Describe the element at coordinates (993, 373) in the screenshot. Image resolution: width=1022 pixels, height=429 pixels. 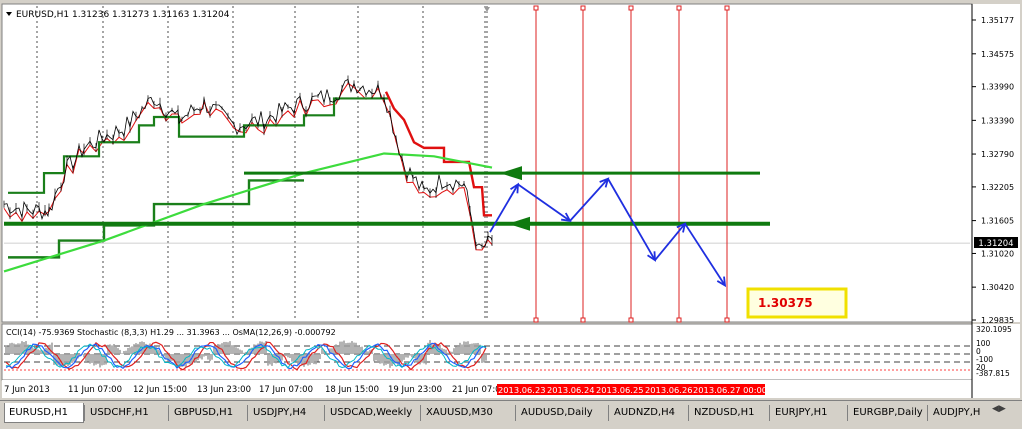
I see `indicator-scale-label: -387.815` at that location.